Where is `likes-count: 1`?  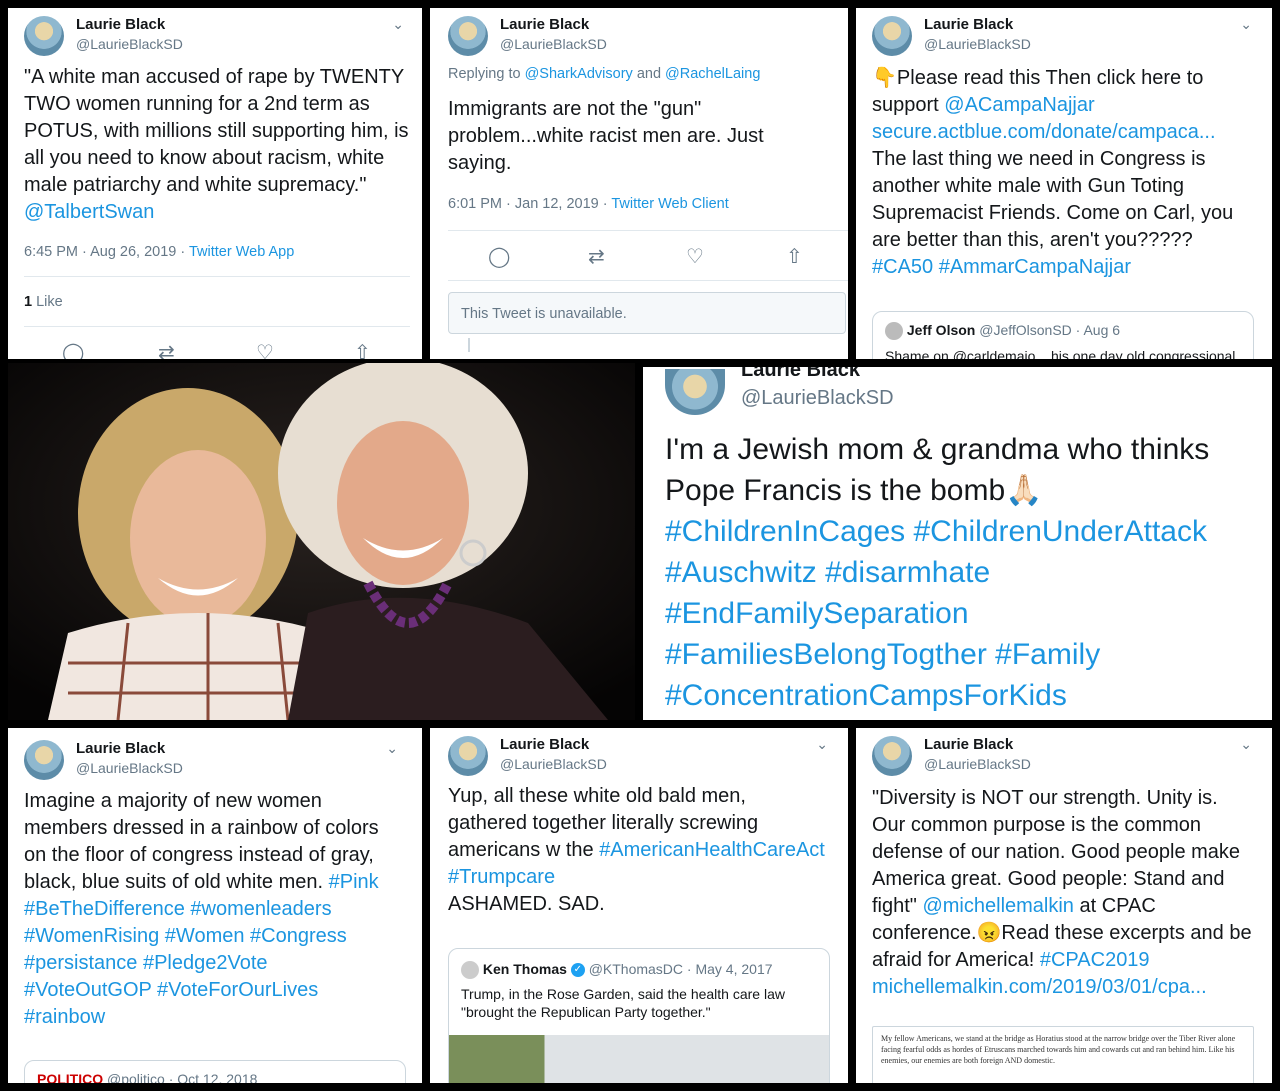 likes-count: 1 is located at coordinates (28, 302).